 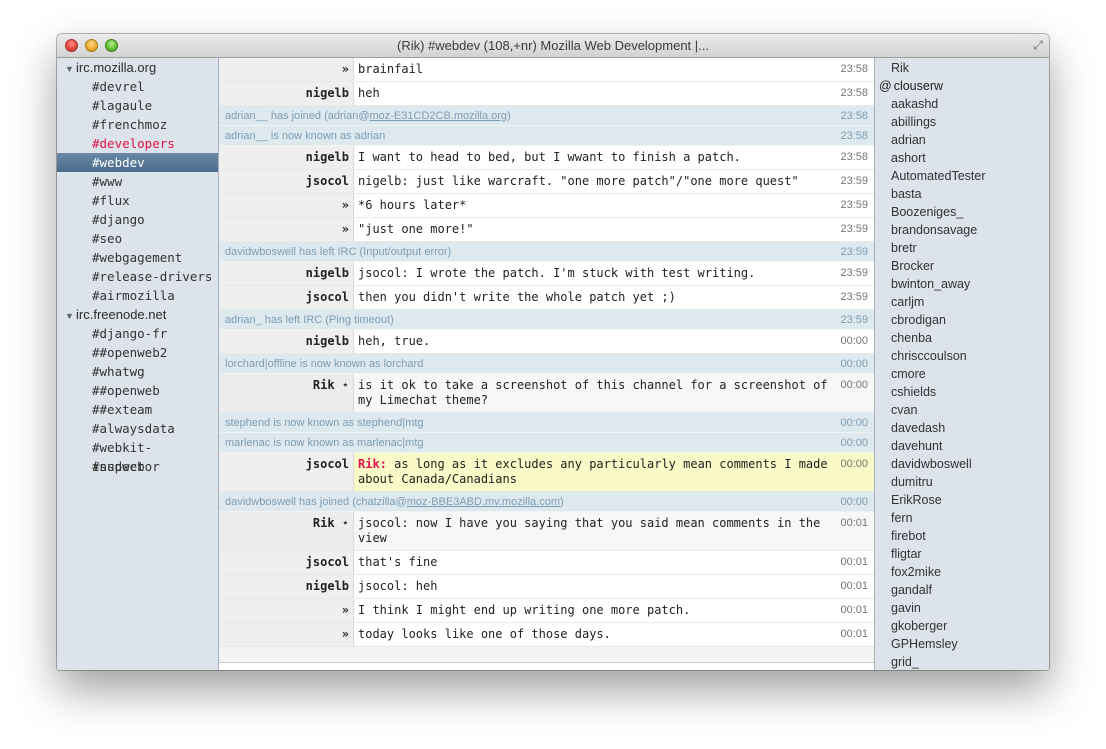 I want to click on member-item: chrisccoulson, so click(x=962, y=356).